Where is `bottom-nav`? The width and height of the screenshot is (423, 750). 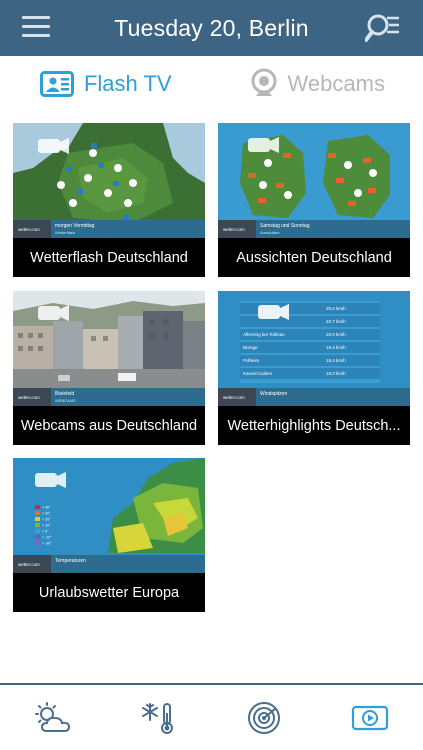
bottom-nav is located at coordinates (211, 716).